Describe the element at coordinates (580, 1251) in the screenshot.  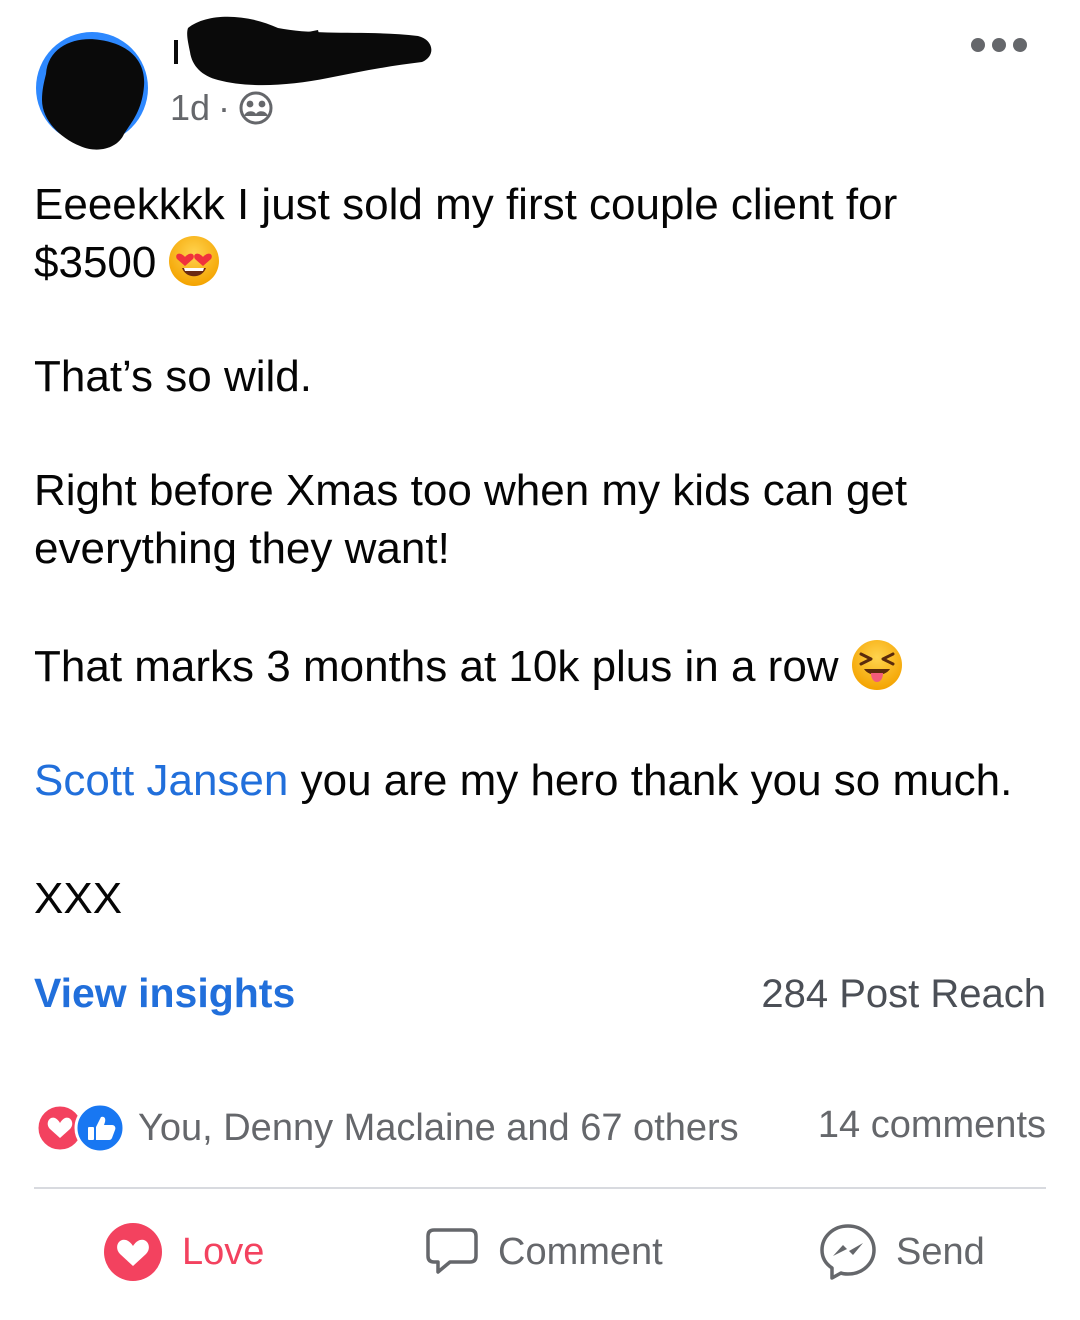
I see `comment-label: Comment` at that location.